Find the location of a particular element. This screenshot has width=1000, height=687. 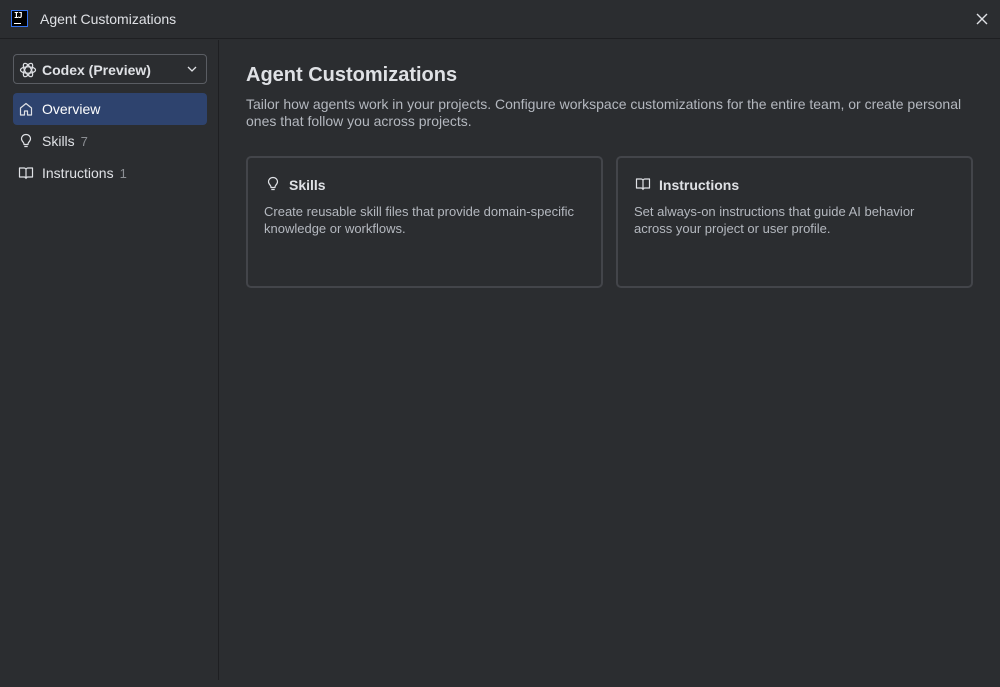

title-bar: IJ Agent Customizations is located at coordinates (500, 19).